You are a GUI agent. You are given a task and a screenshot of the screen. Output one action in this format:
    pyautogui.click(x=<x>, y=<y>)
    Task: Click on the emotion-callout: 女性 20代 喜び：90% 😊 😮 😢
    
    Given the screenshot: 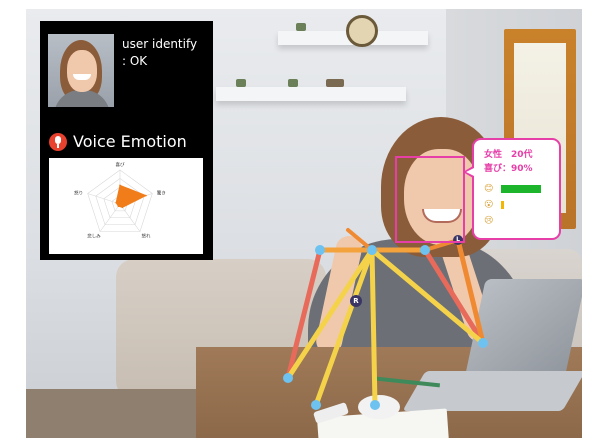 What is the action you would take?
    pyautogui.click(x=516, y=189)
    